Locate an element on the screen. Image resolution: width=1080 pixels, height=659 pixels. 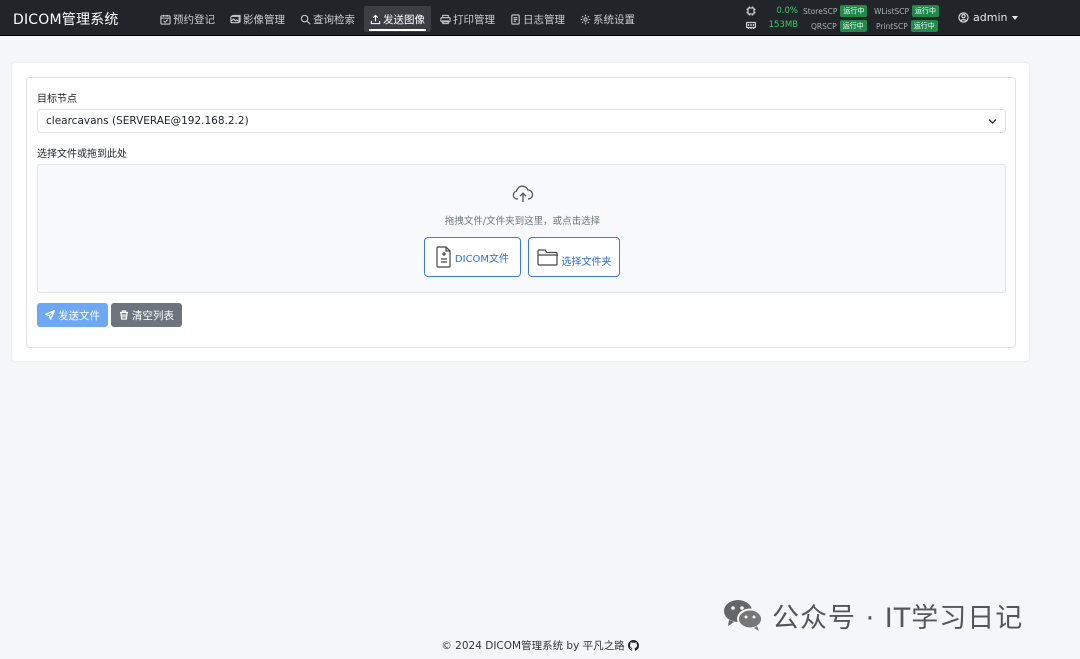
nav-item-label: 日志管理 is located at coordinates (544, 19).